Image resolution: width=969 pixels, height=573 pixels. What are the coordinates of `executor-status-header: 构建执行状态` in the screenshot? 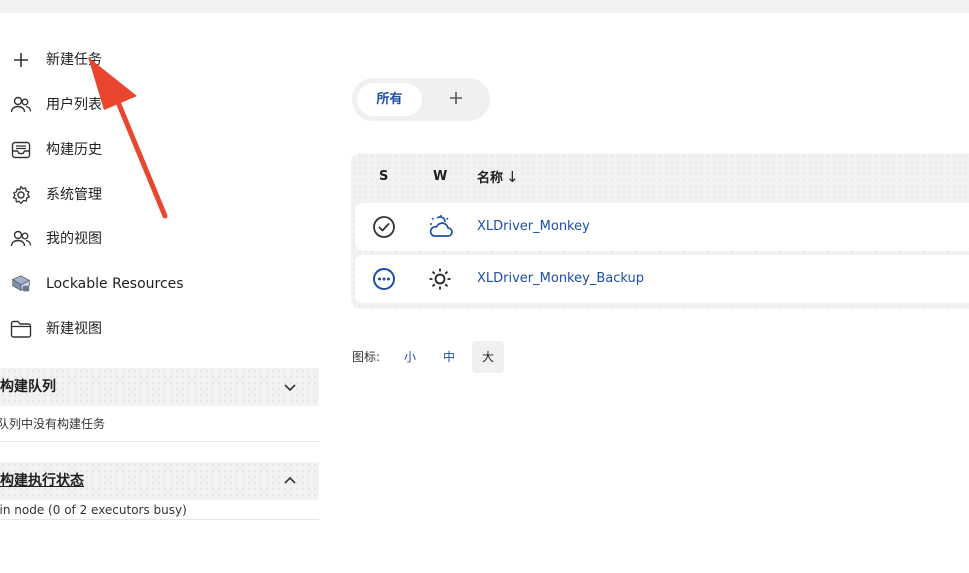 It's located at (159, 481).